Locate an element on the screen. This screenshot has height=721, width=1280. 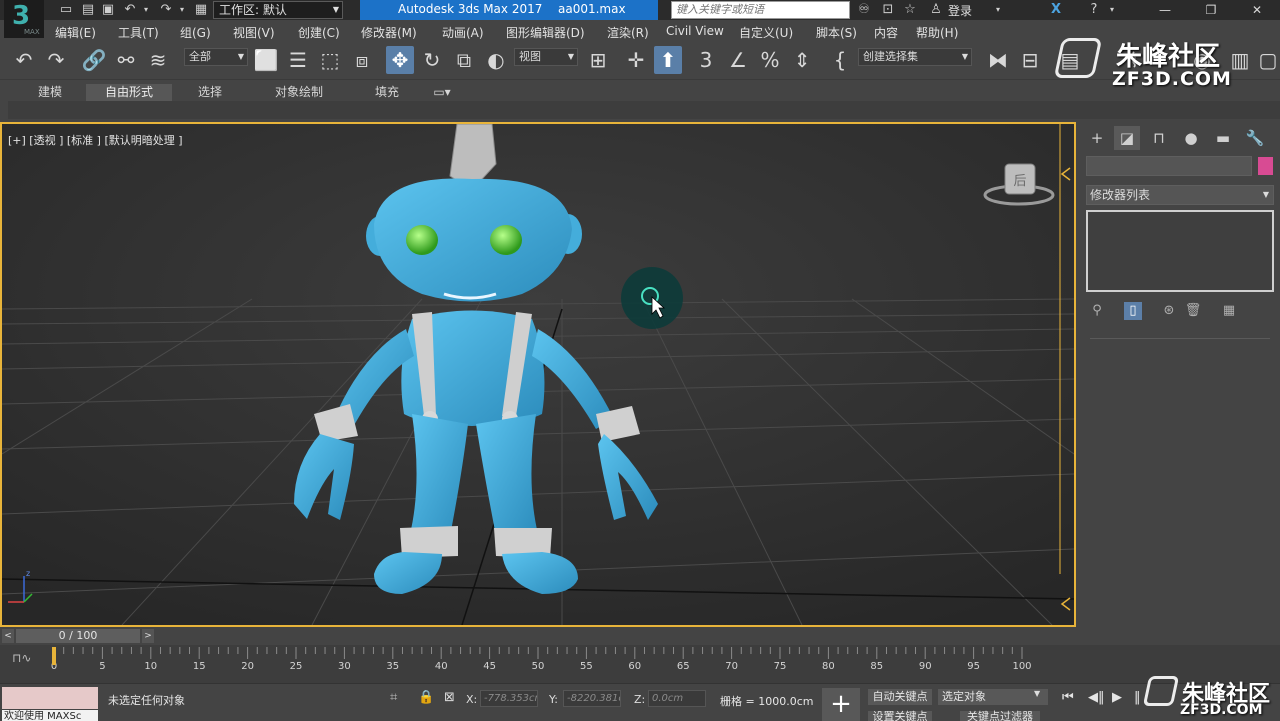
pivot-center-icon: ⊞ is located at coordinates (598, 60).